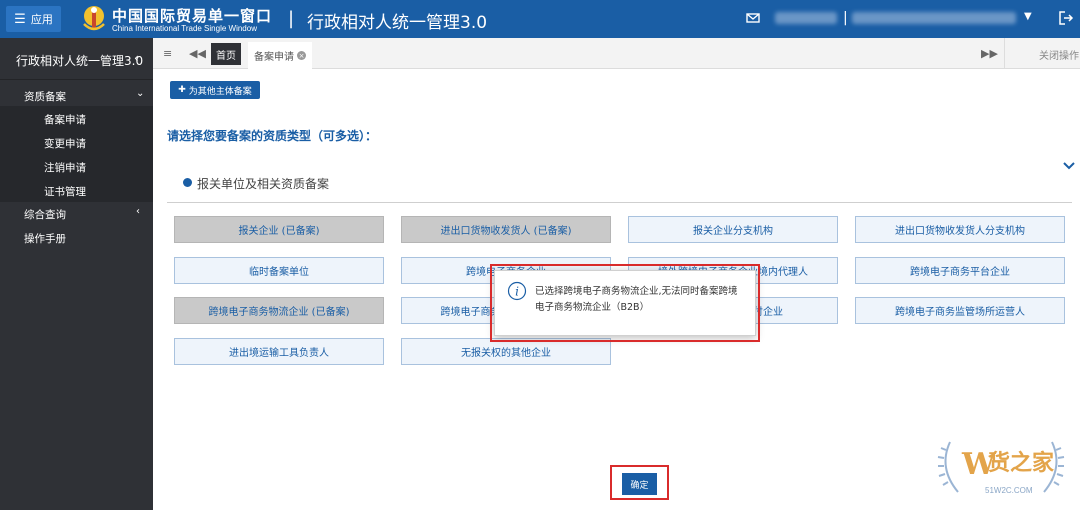  I want to click on sidebar-group-label: 操作手册, so click(45, 239).